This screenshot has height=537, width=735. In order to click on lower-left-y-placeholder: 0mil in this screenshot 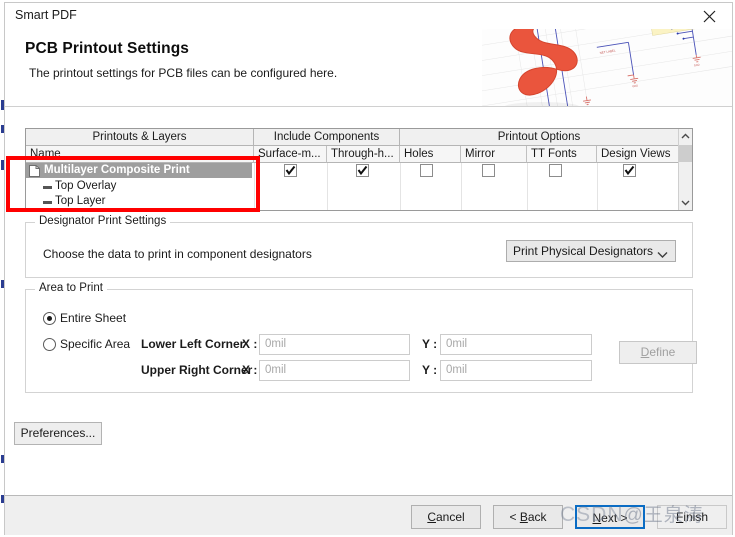, I will do `click(457, 344)`.